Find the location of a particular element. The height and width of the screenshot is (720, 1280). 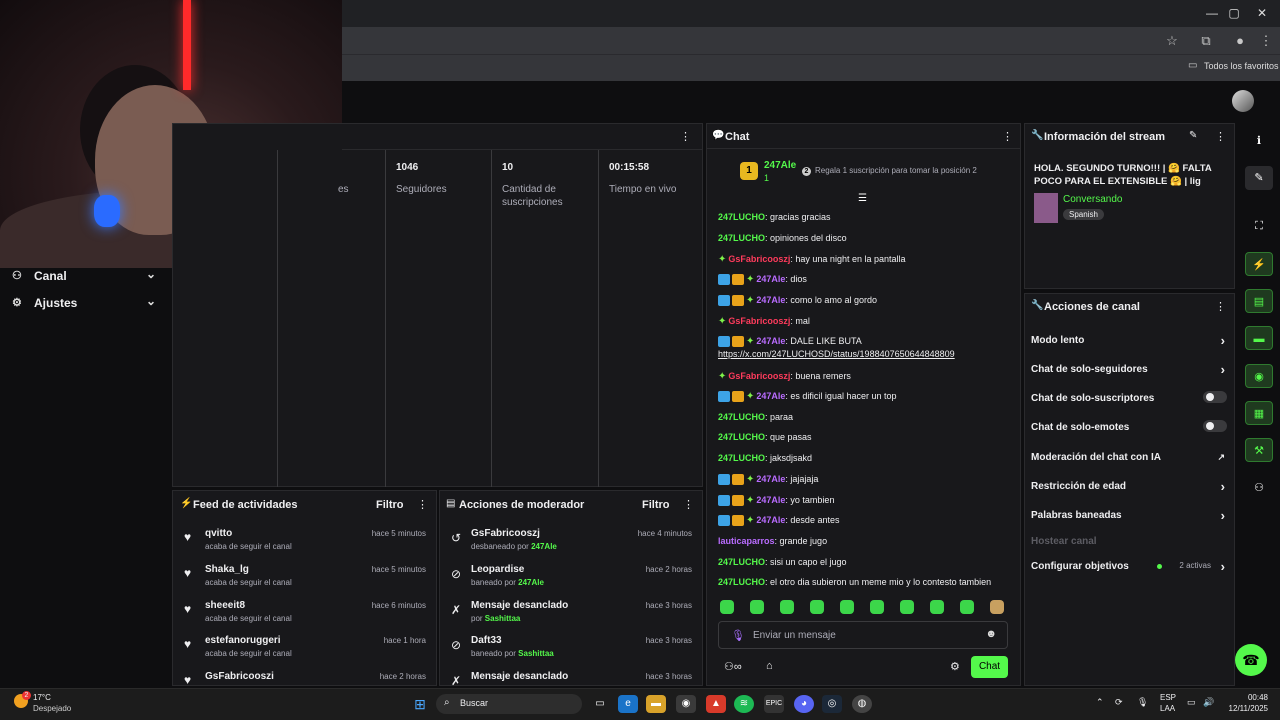

help-button: ☎ is located at coordinates (1251, 660).